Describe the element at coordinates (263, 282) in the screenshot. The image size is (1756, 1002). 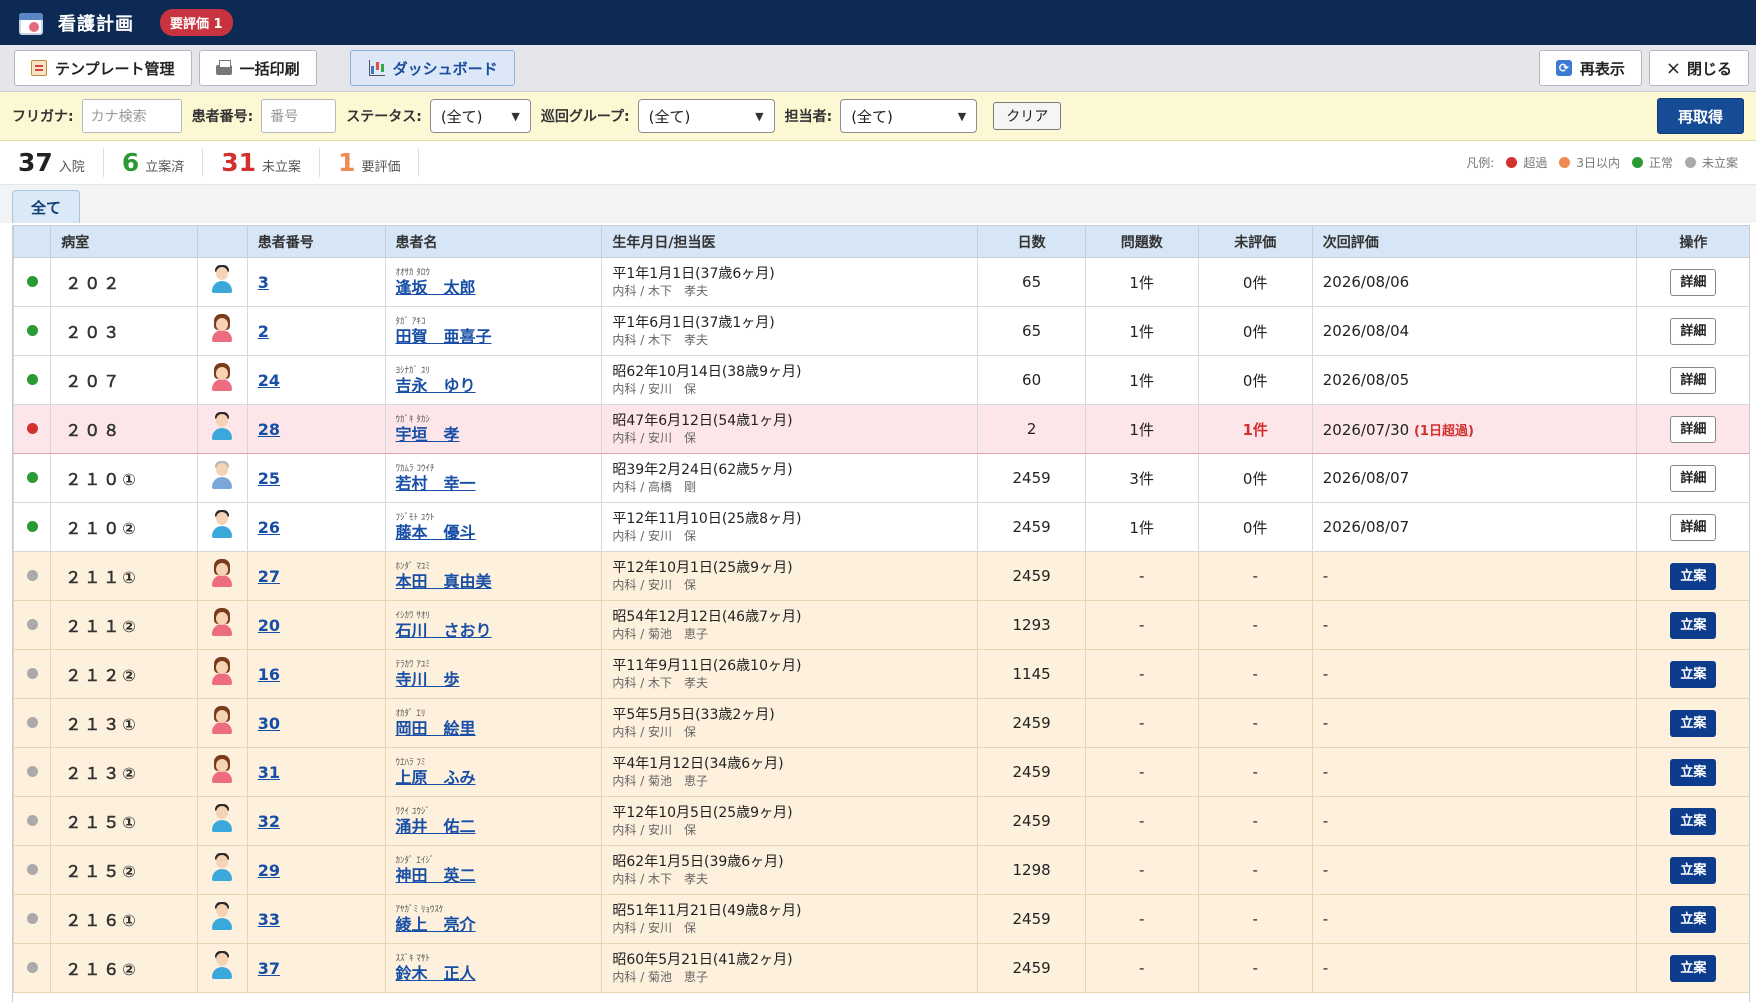
I see `patient-no-link: 3` at that location.